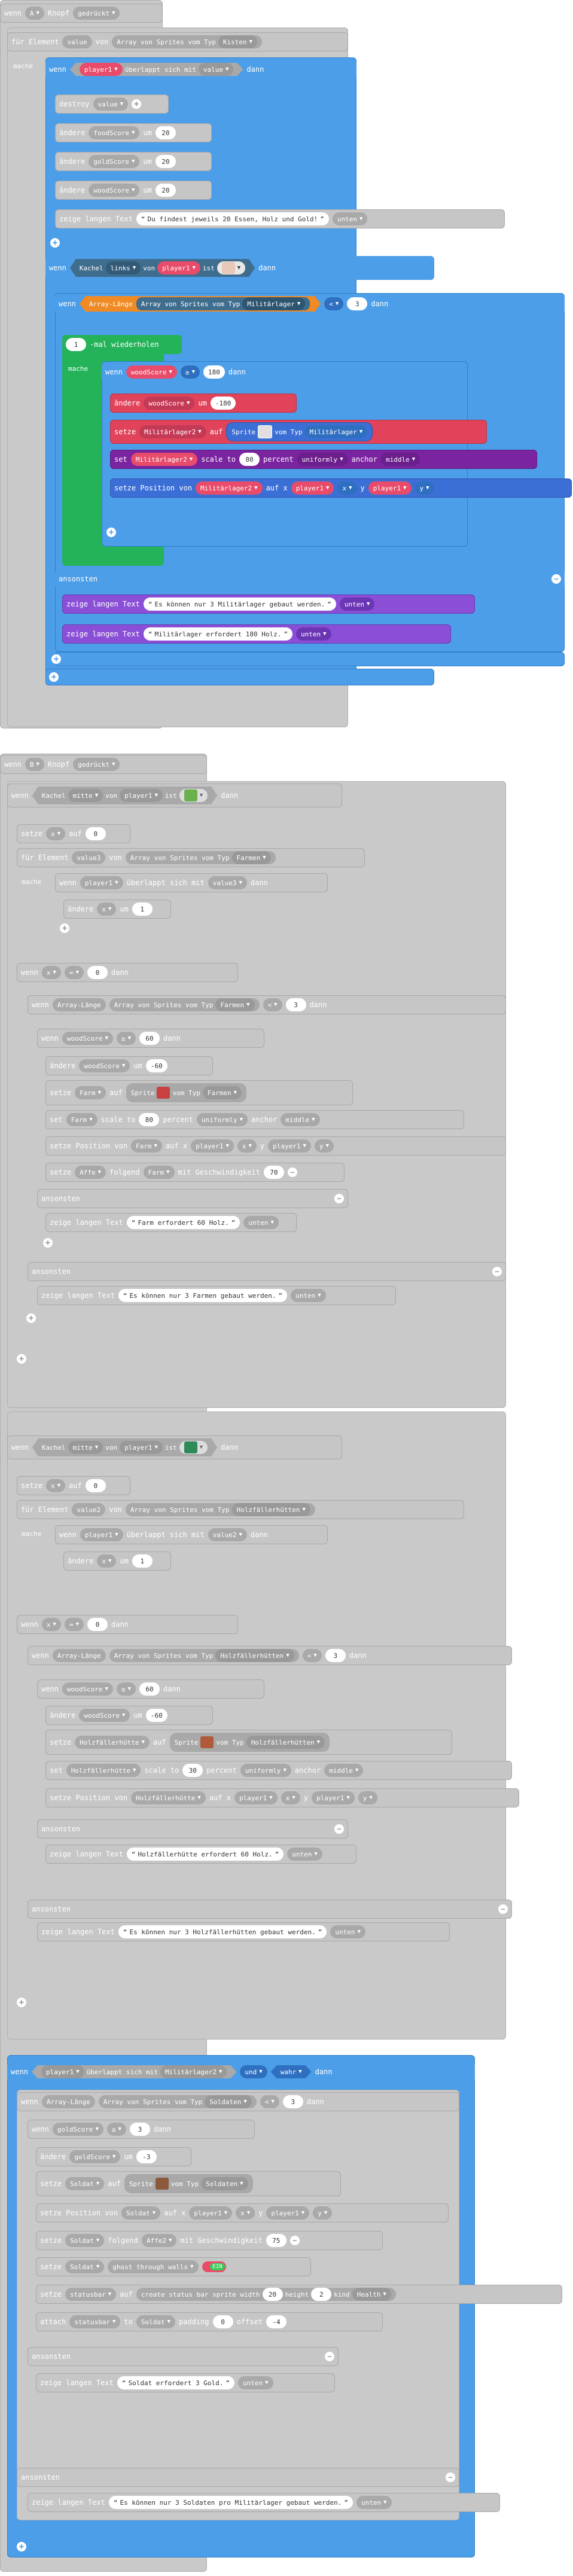 The height and width of the screenshot is (2576, 573). Describe the element at coordinates (227, 1534) in the screenshot. I see `sprite-var: value2 ▼` at that location.